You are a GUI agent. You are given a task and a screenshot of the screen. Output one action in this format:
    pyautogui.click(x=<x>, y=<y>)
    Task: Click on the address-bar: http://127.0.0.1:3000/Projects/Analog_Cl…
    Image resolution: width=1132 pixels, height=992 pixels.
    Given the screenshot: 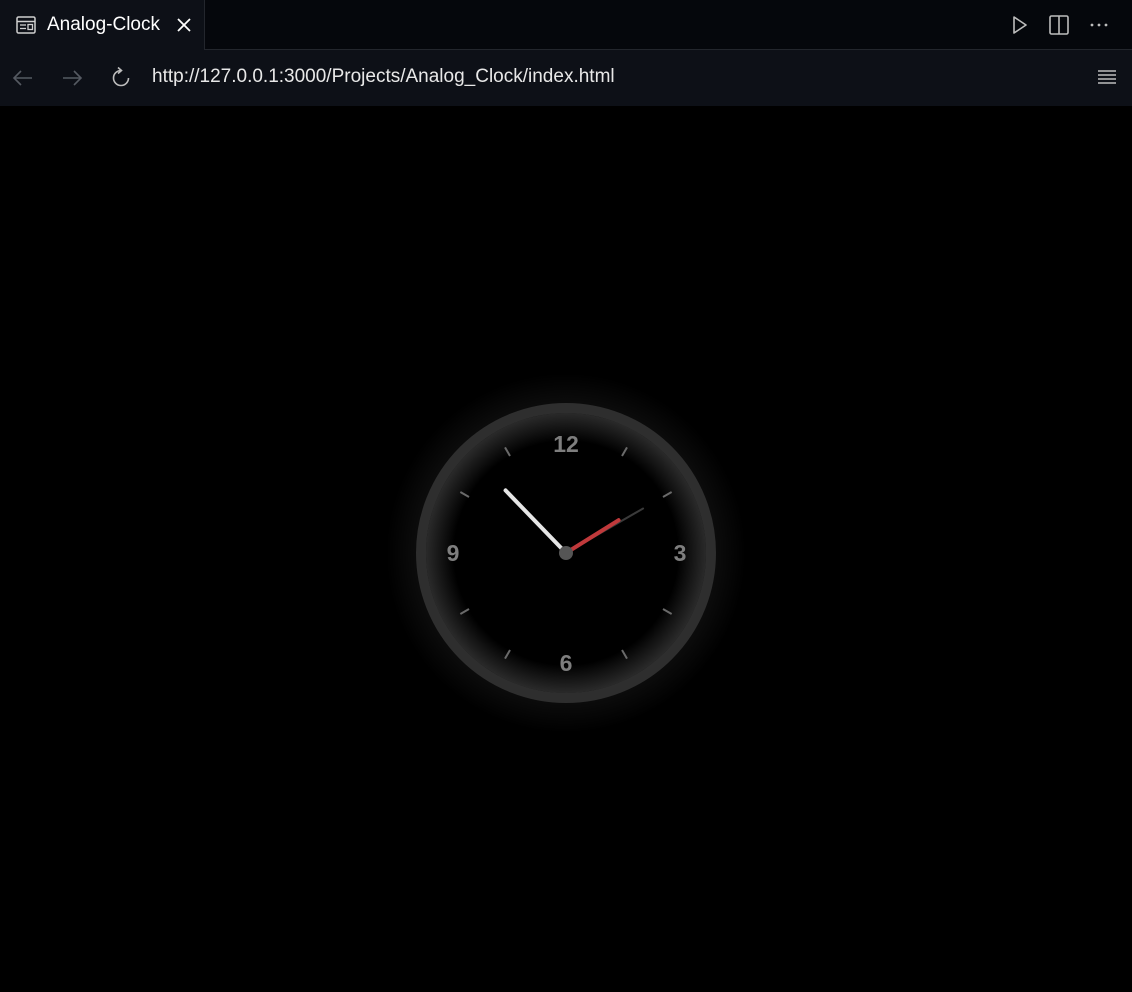 What is the action you would take?
    pyautogui.click(x=566, y=78)
    